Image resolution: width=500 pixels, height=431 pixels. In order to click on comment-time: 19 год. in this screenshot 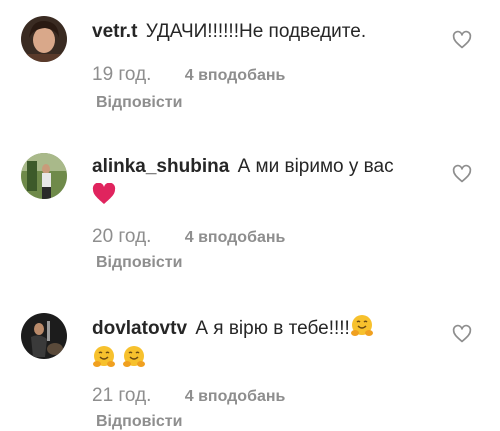, I will do `click(122, 74)`.